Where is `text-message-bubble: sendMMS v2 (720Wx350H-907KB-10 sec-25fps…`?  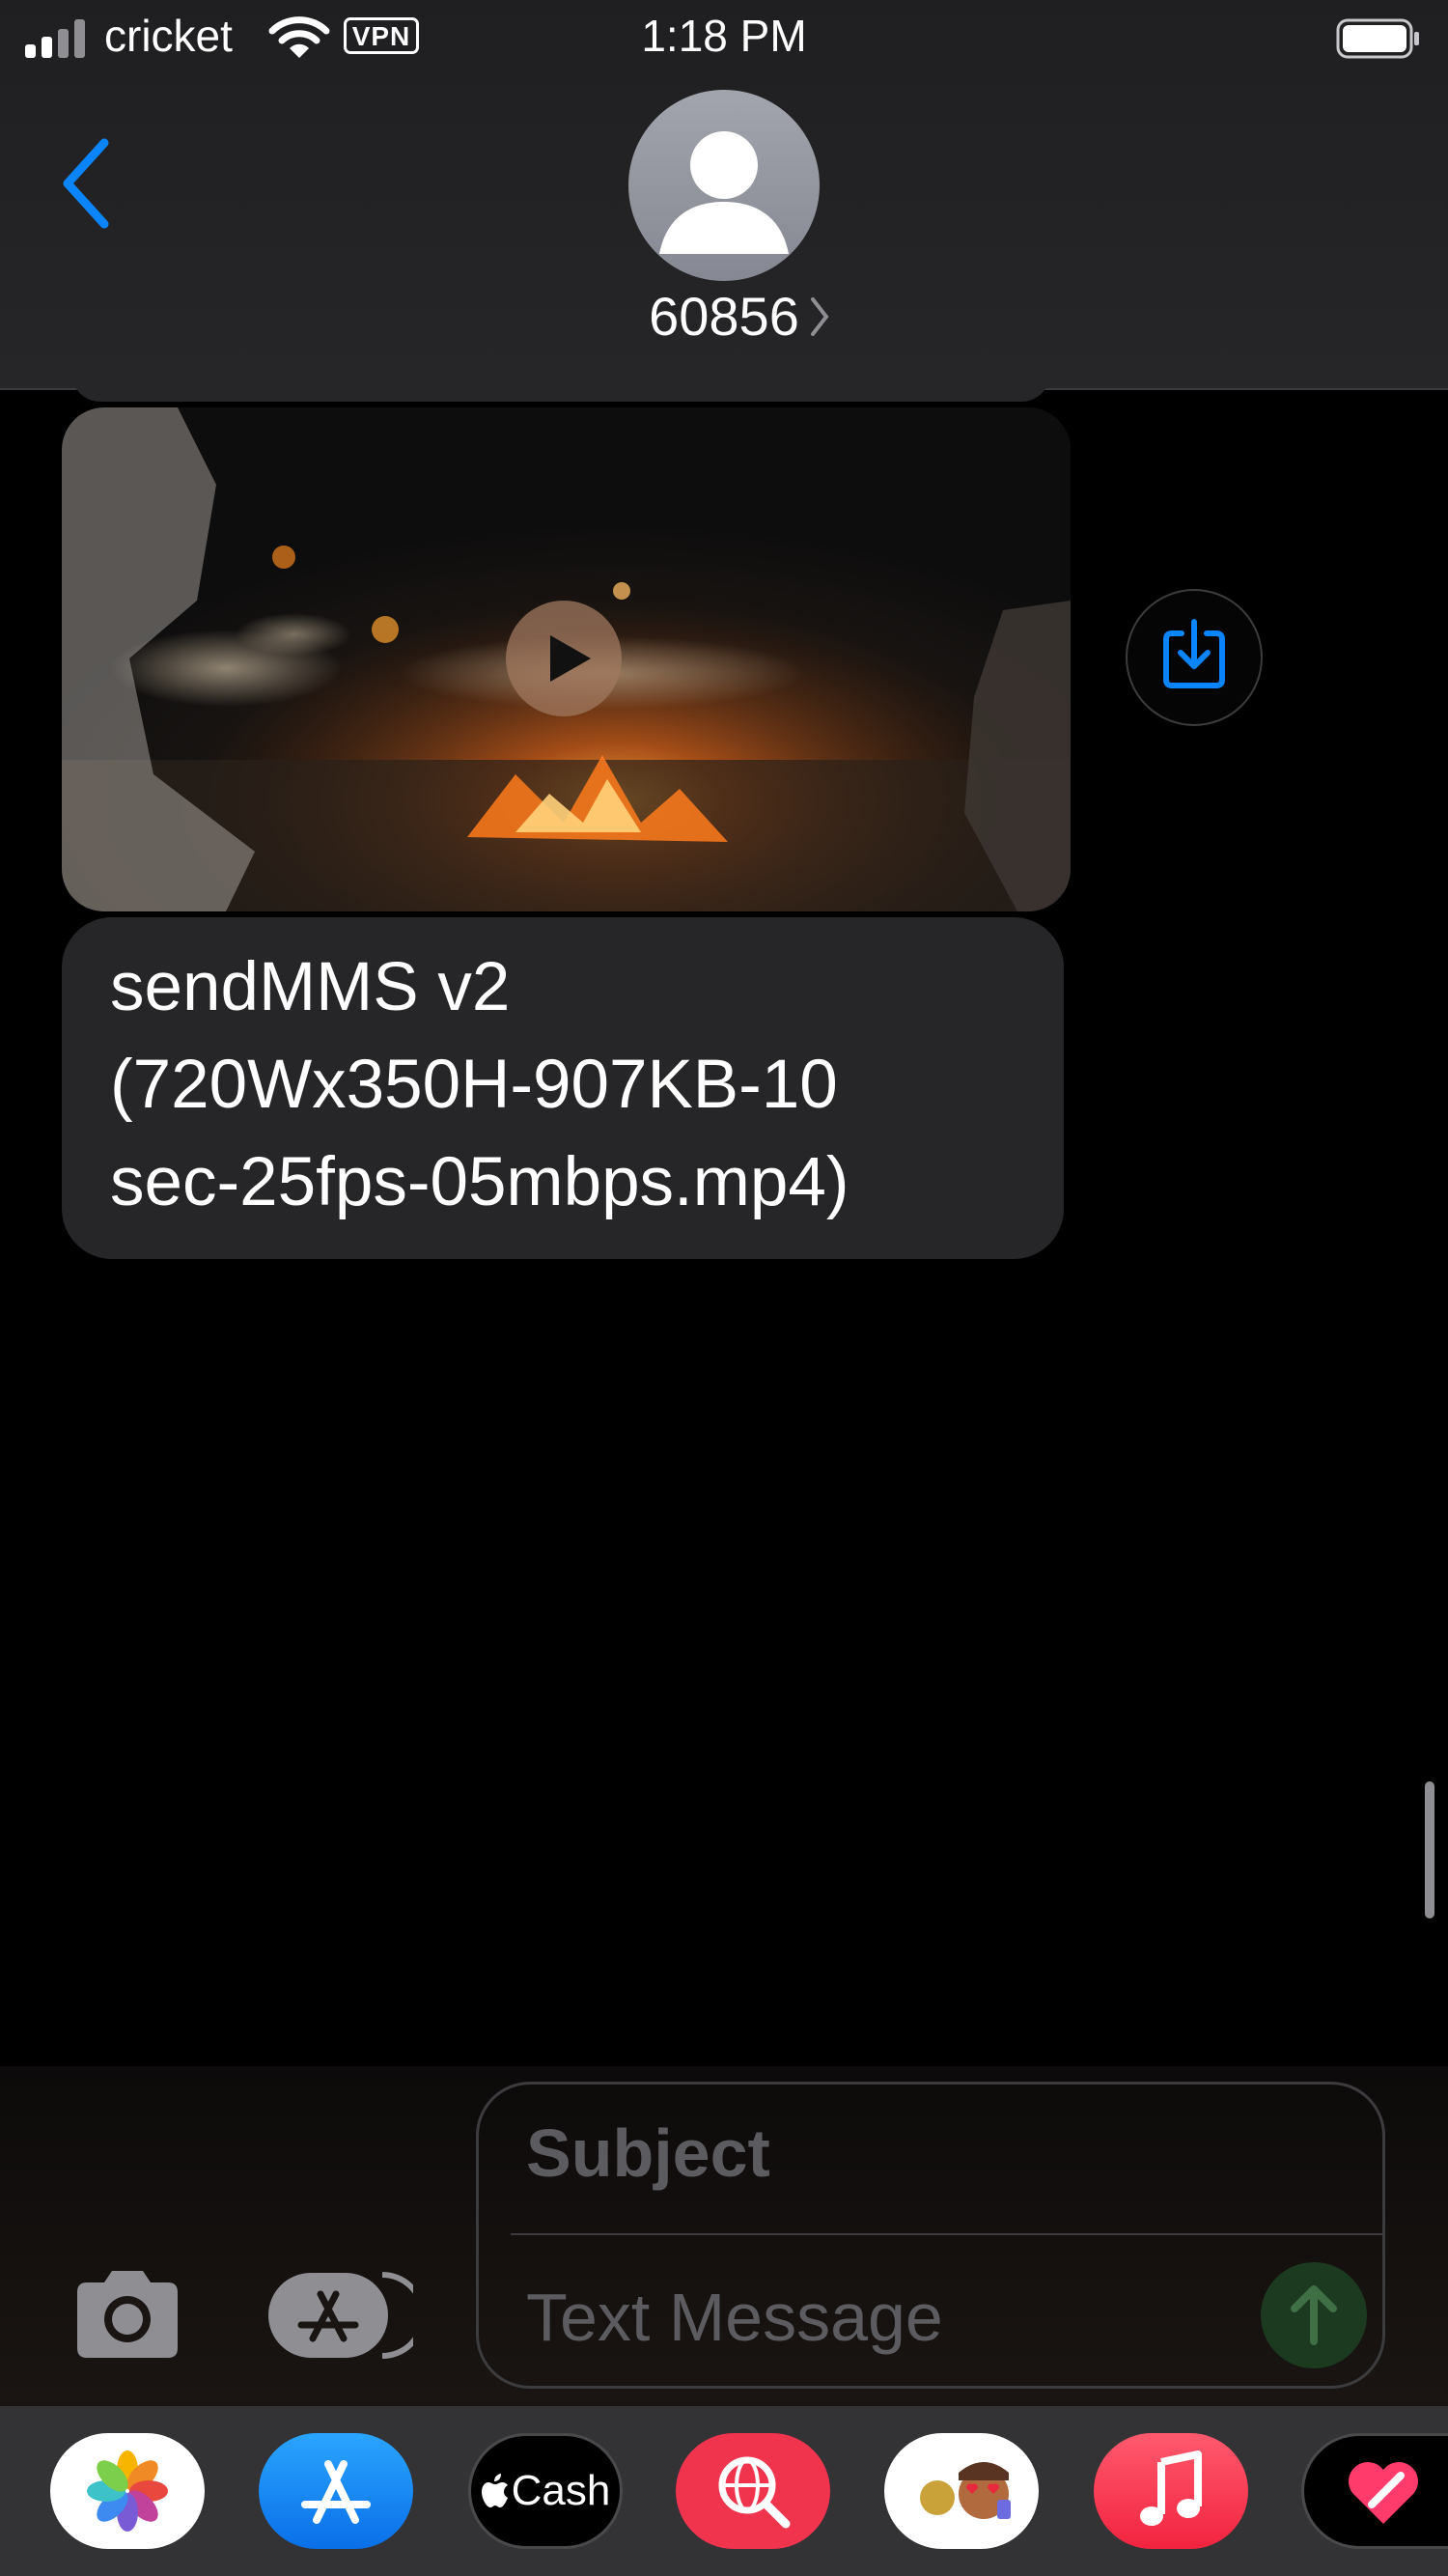 text-message-bubble: sendMMS v2 (720Wx350H-907KB-10 sec-25fps… is located at coordinates (563, 1088).